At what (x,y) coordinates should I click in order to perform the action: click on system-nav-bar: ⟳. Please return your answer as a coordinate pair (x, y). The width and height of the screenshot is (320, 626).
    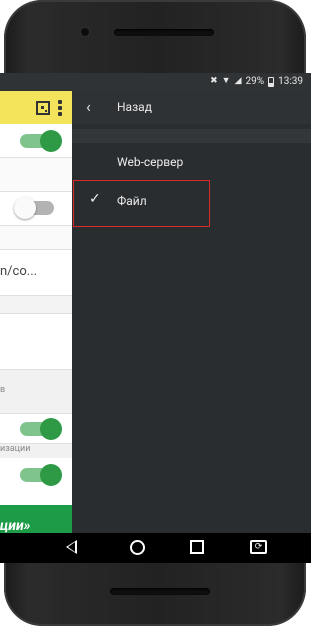
    Looking at the image, I should click on (155, 548).